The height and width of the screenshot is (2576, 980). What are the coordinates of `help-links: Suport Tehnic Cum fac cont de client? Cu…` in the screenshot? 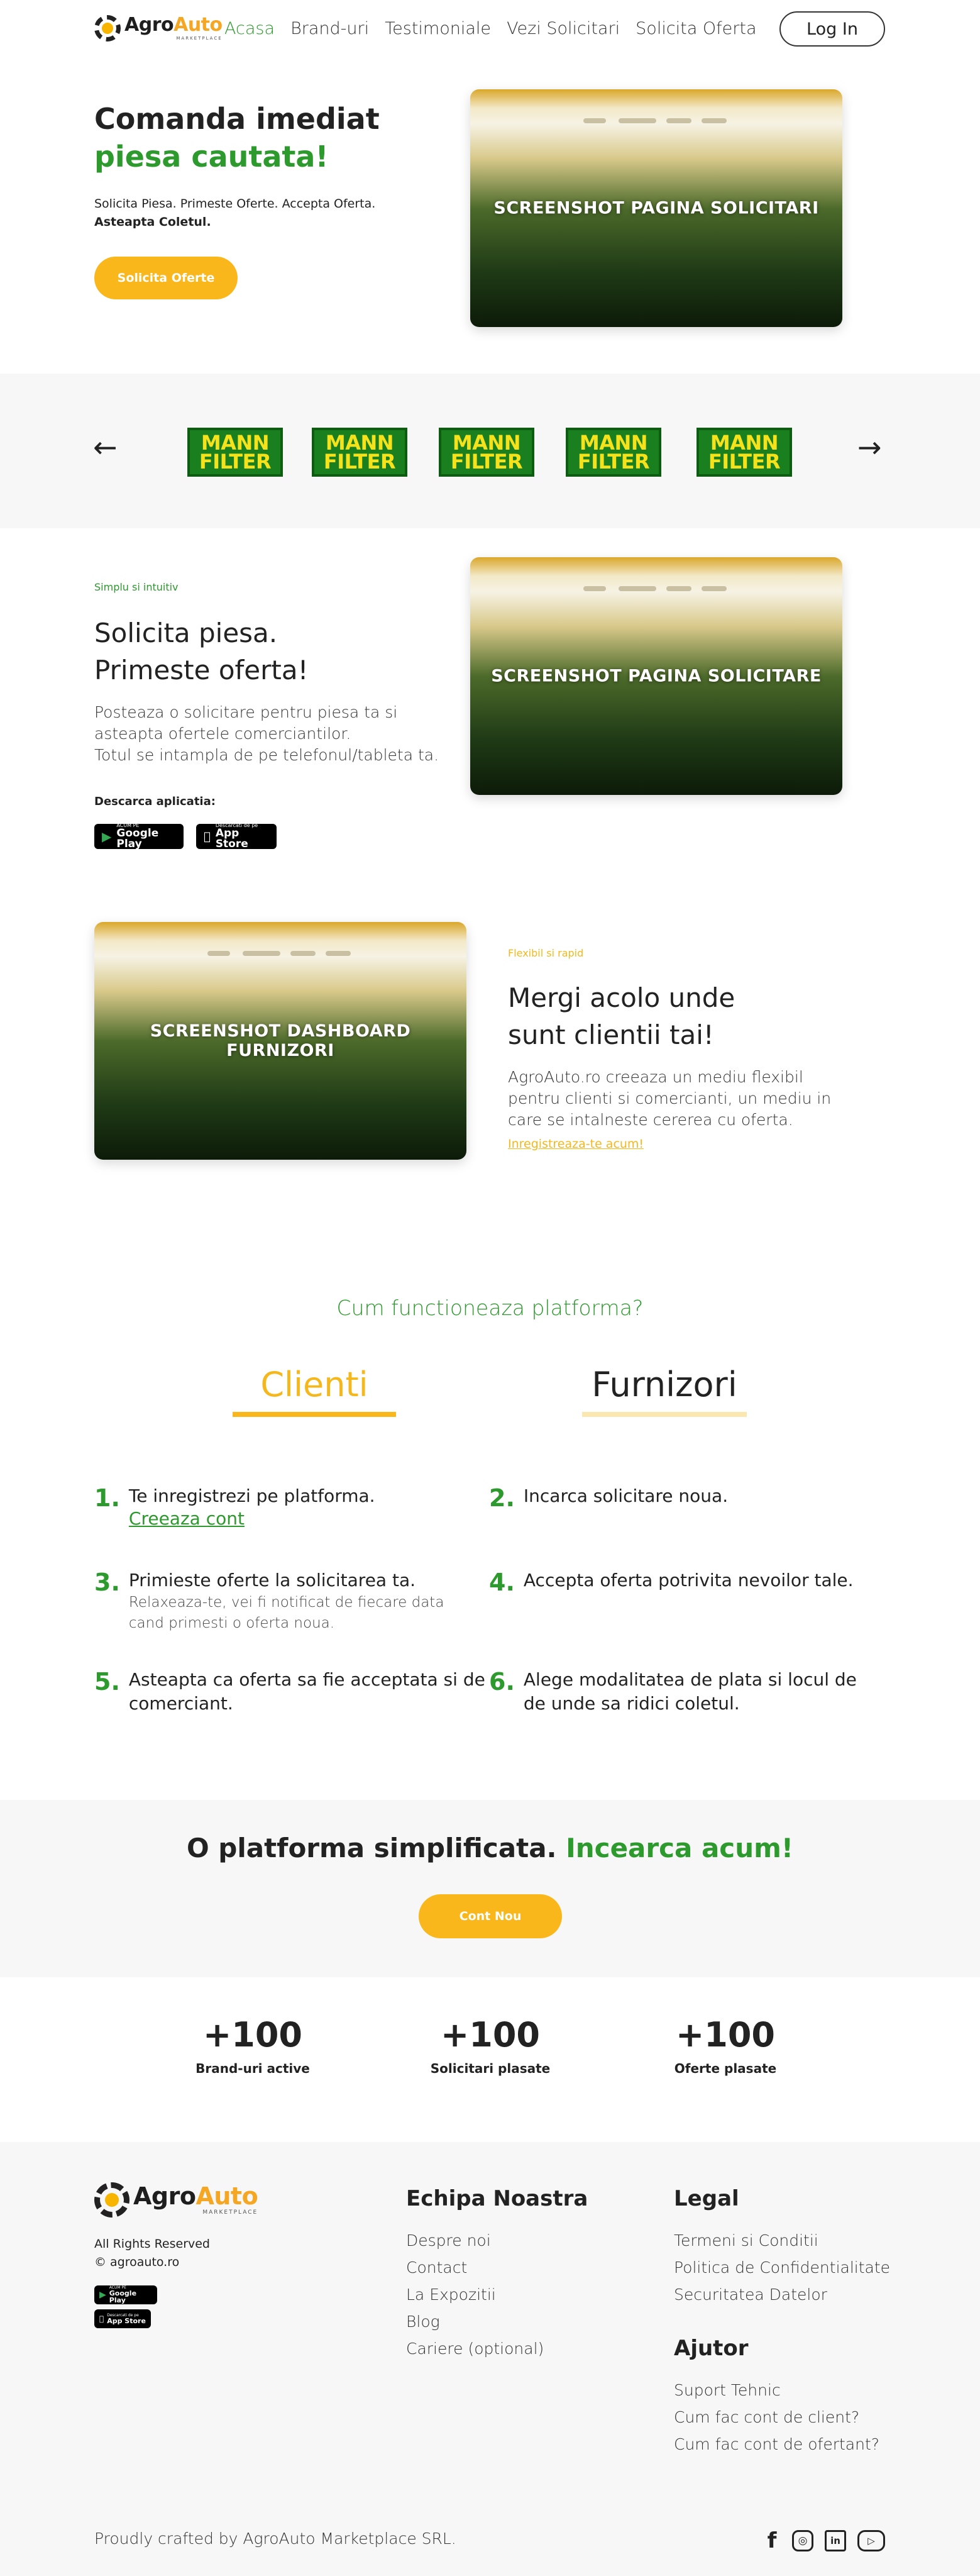 It's located at (776, 2417).